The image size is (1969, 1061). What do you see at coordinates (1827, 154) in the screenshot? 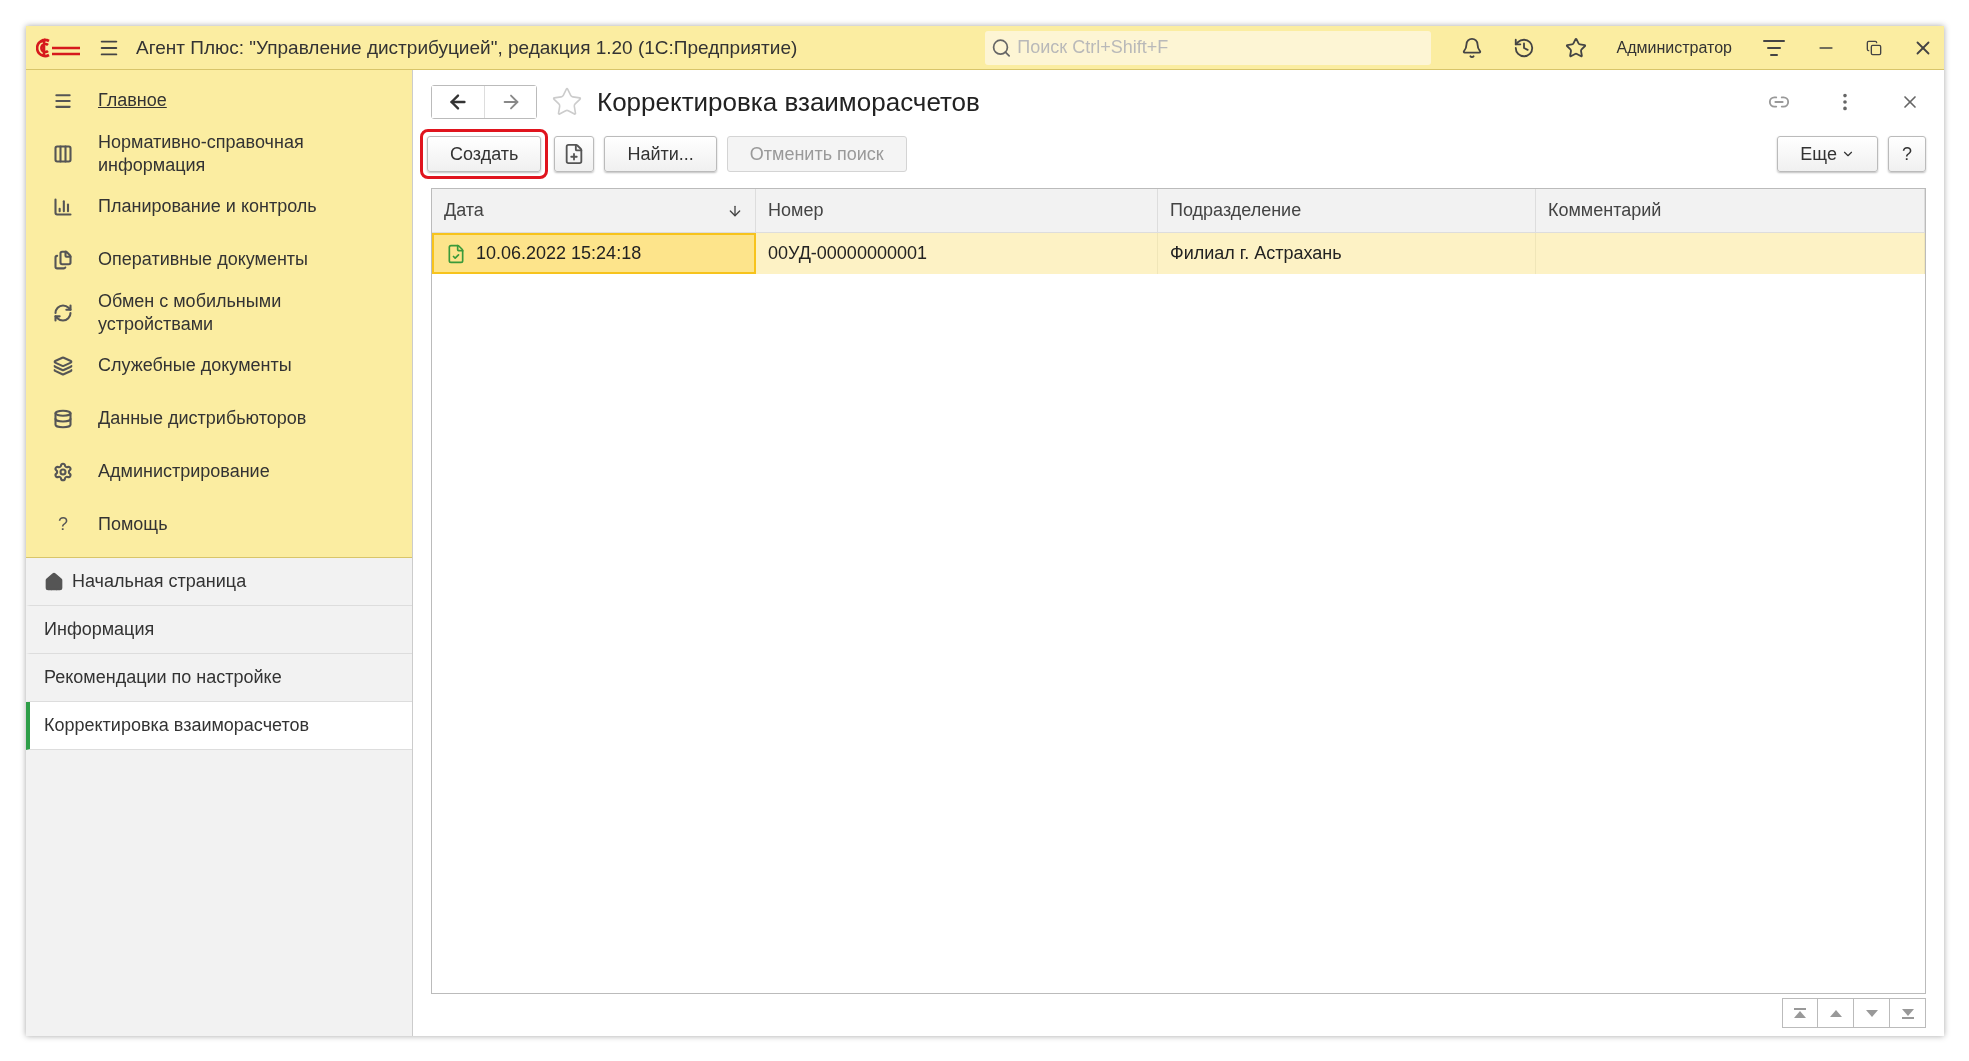
I see `more-button: Еще` at bounding box center [1827, 154].